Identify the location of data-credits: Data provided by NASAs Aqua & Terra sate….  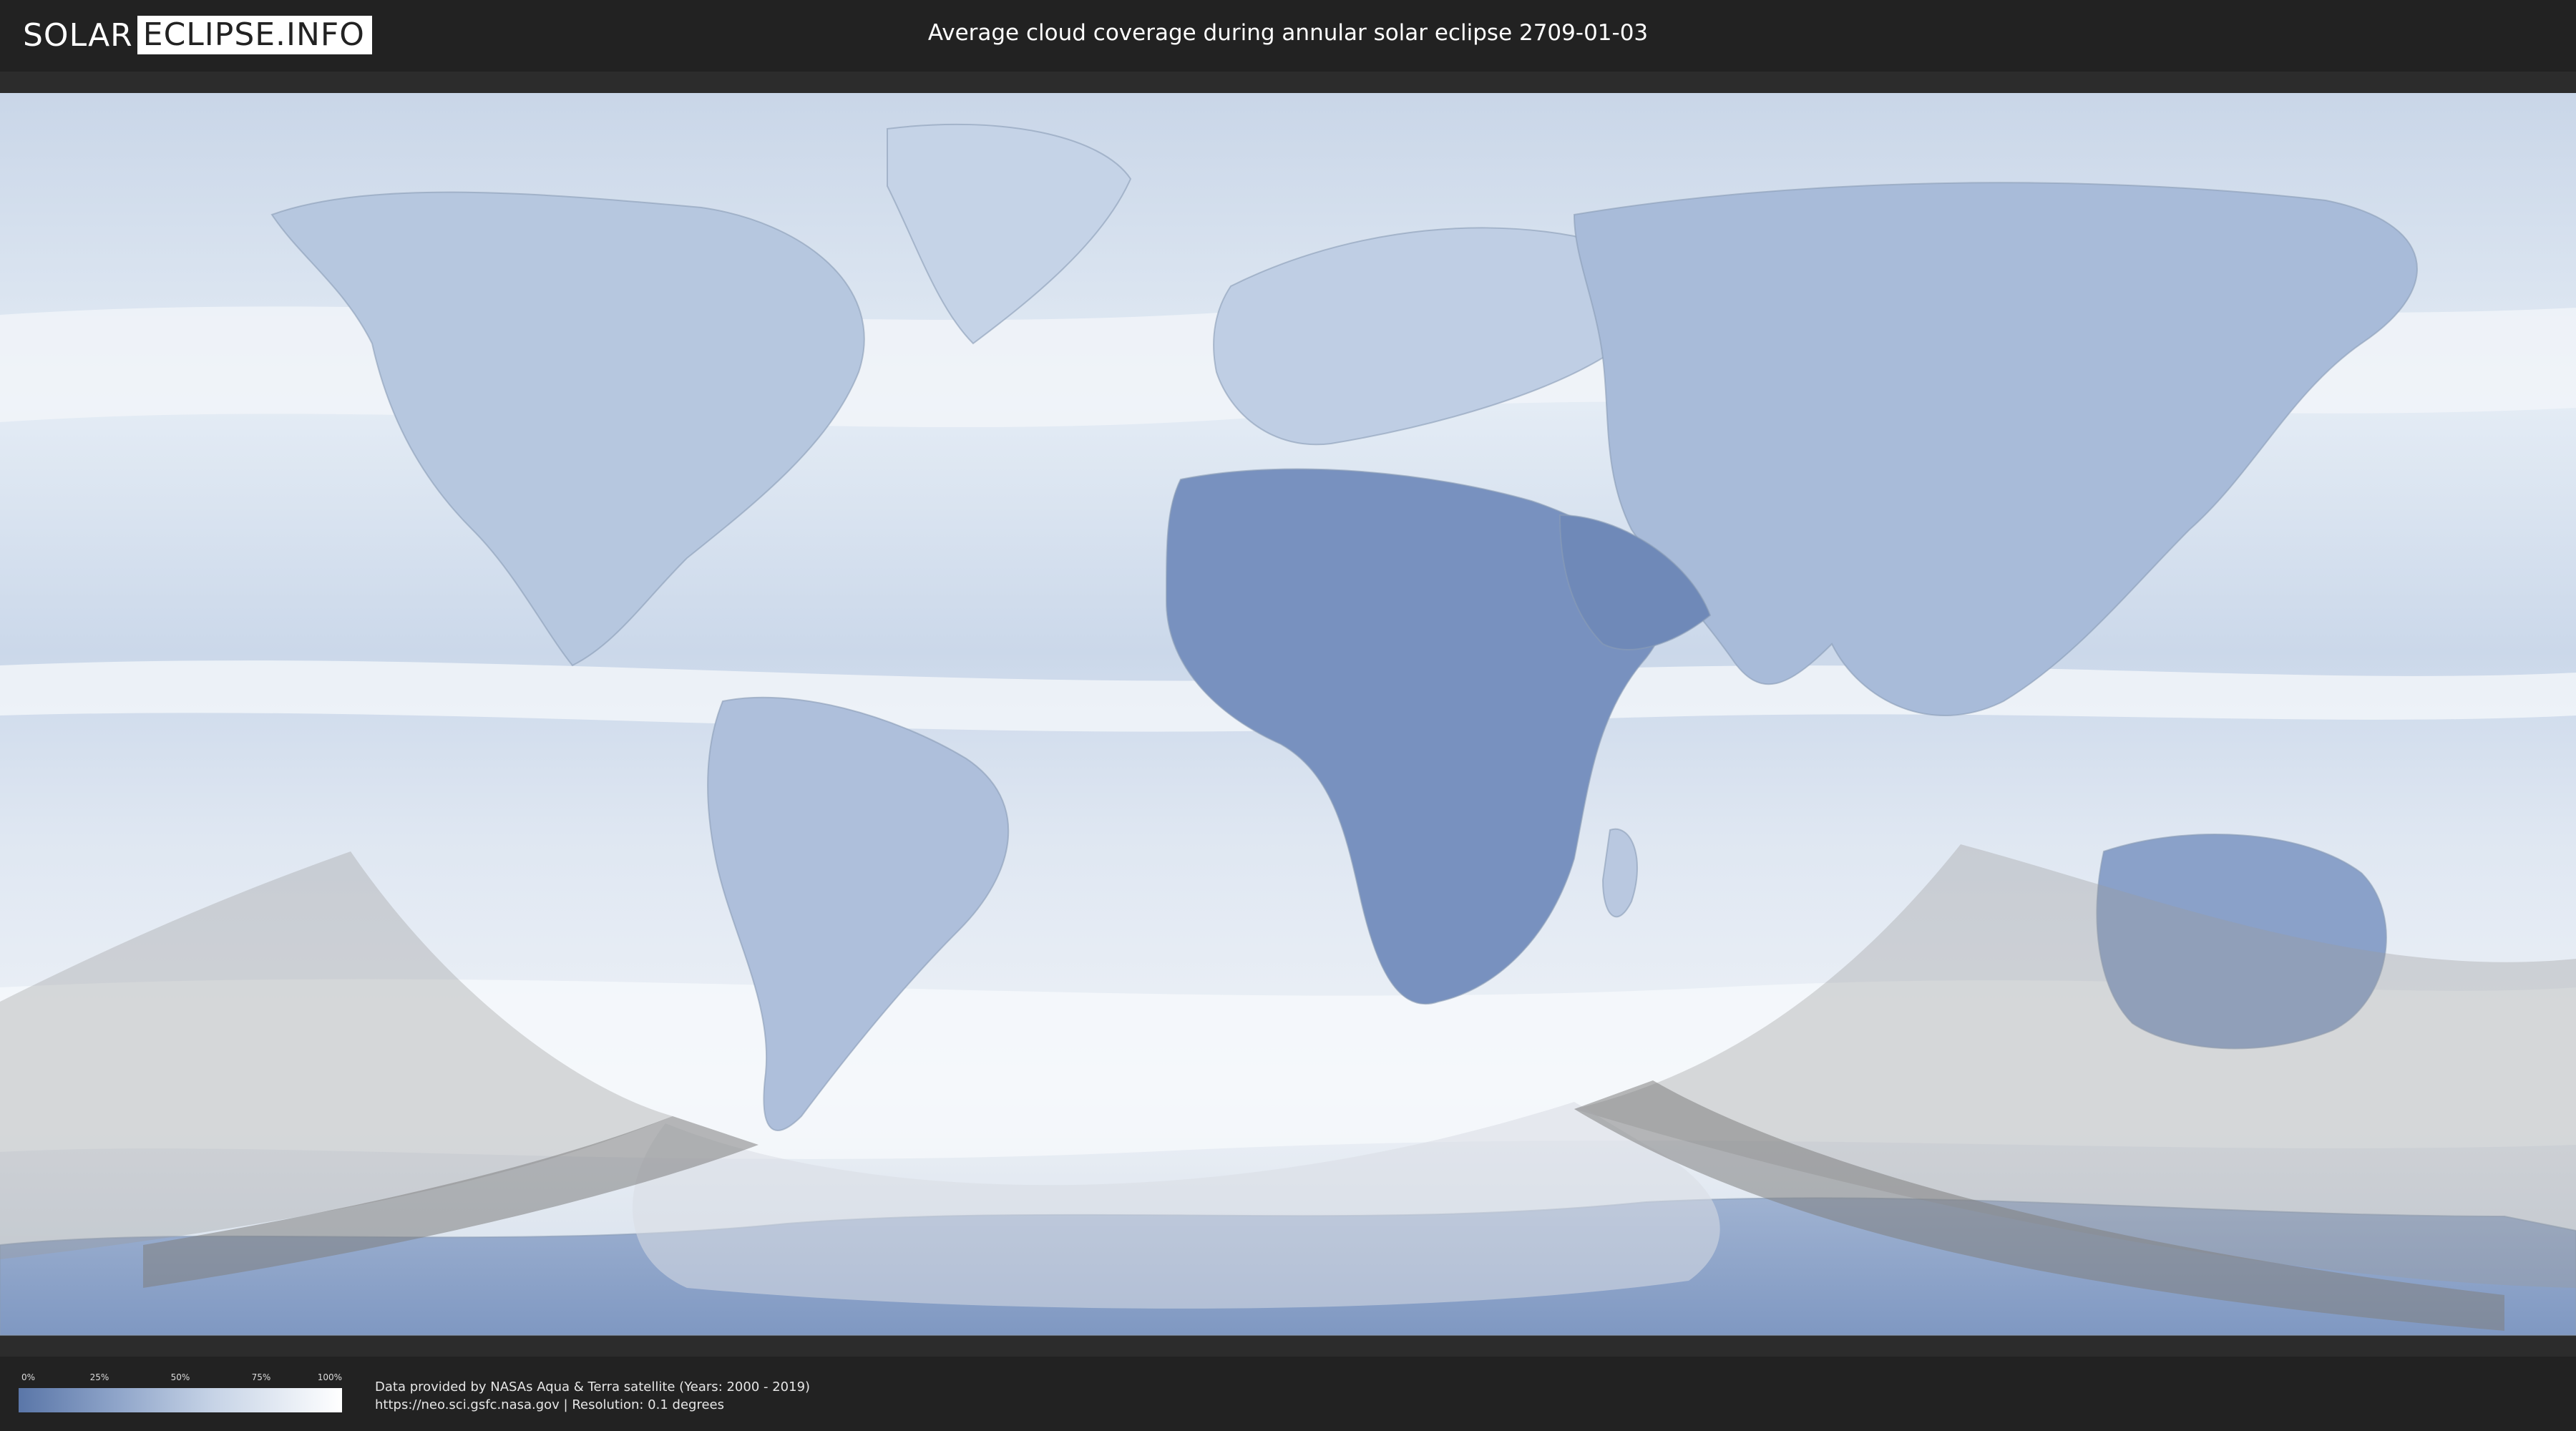
(592, 1396).